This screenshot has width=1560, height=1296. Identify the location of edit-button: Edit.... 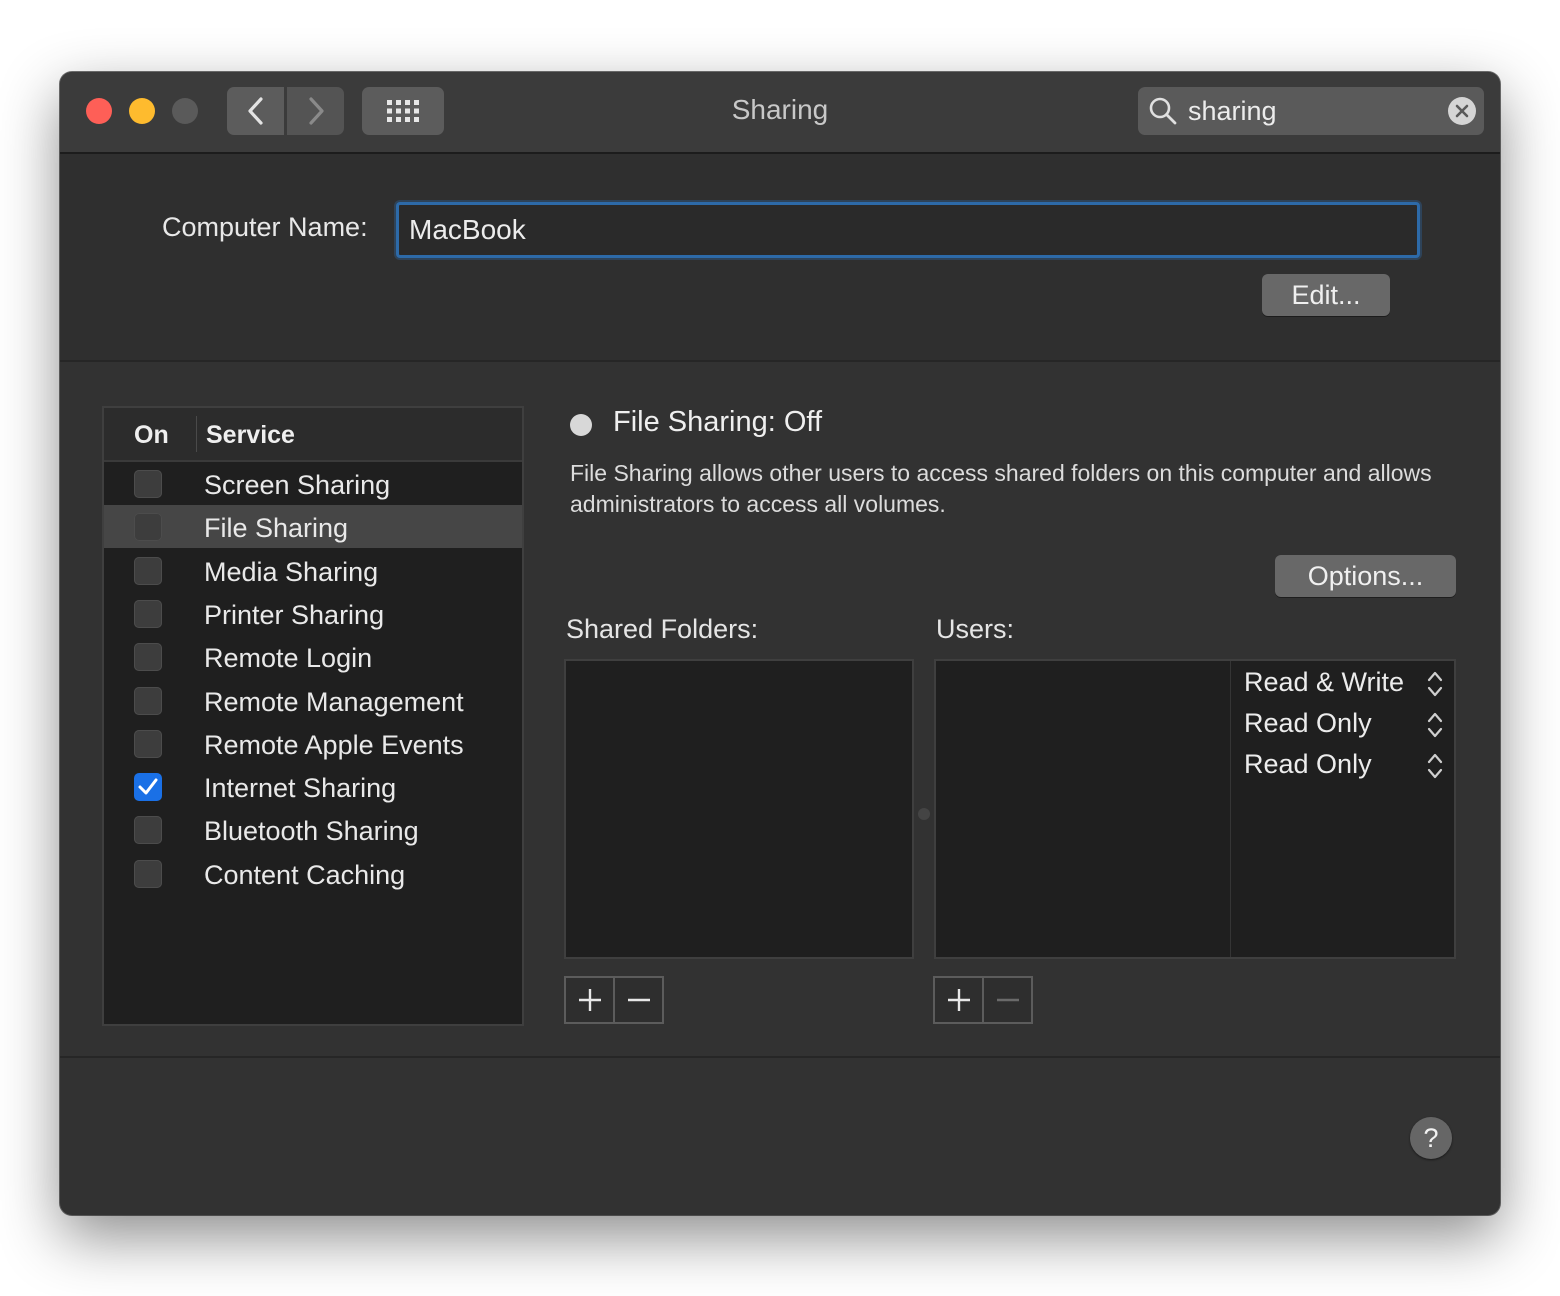
(1326, 295).